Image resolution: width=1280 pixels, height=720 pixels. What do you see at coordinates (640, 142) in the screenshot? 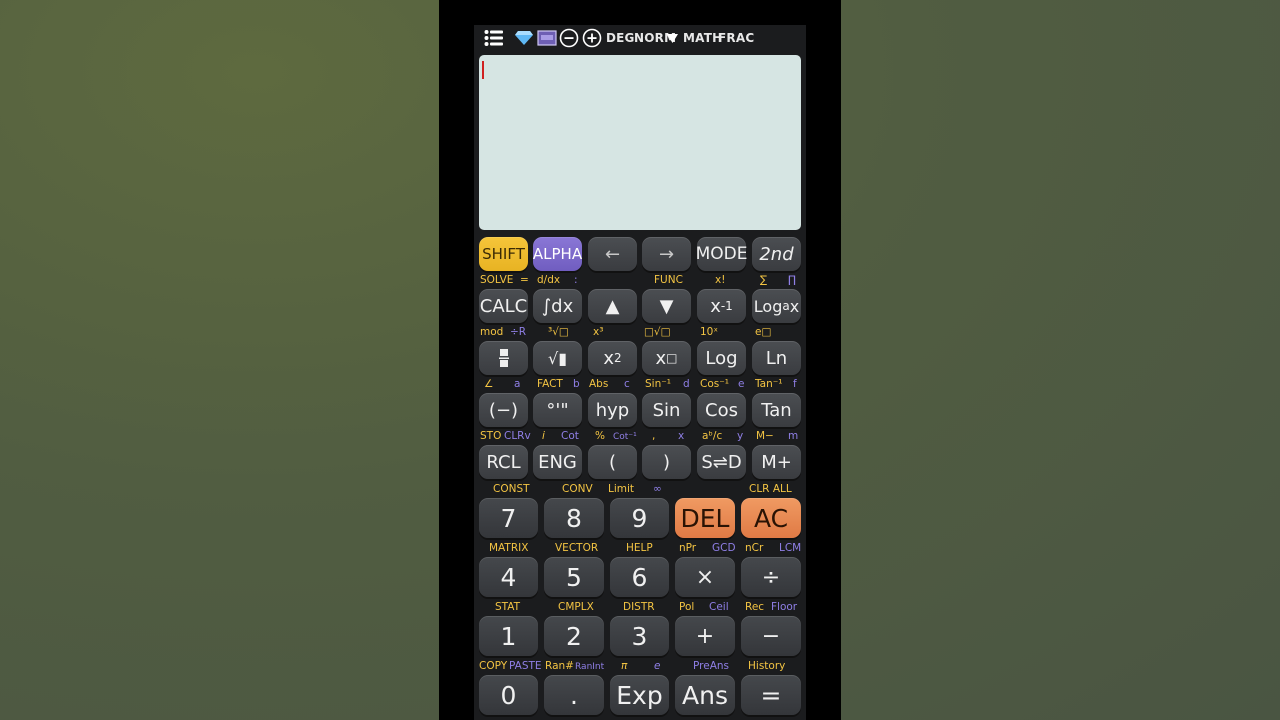
I see `calculator-display` at bounding box center [640, 142].